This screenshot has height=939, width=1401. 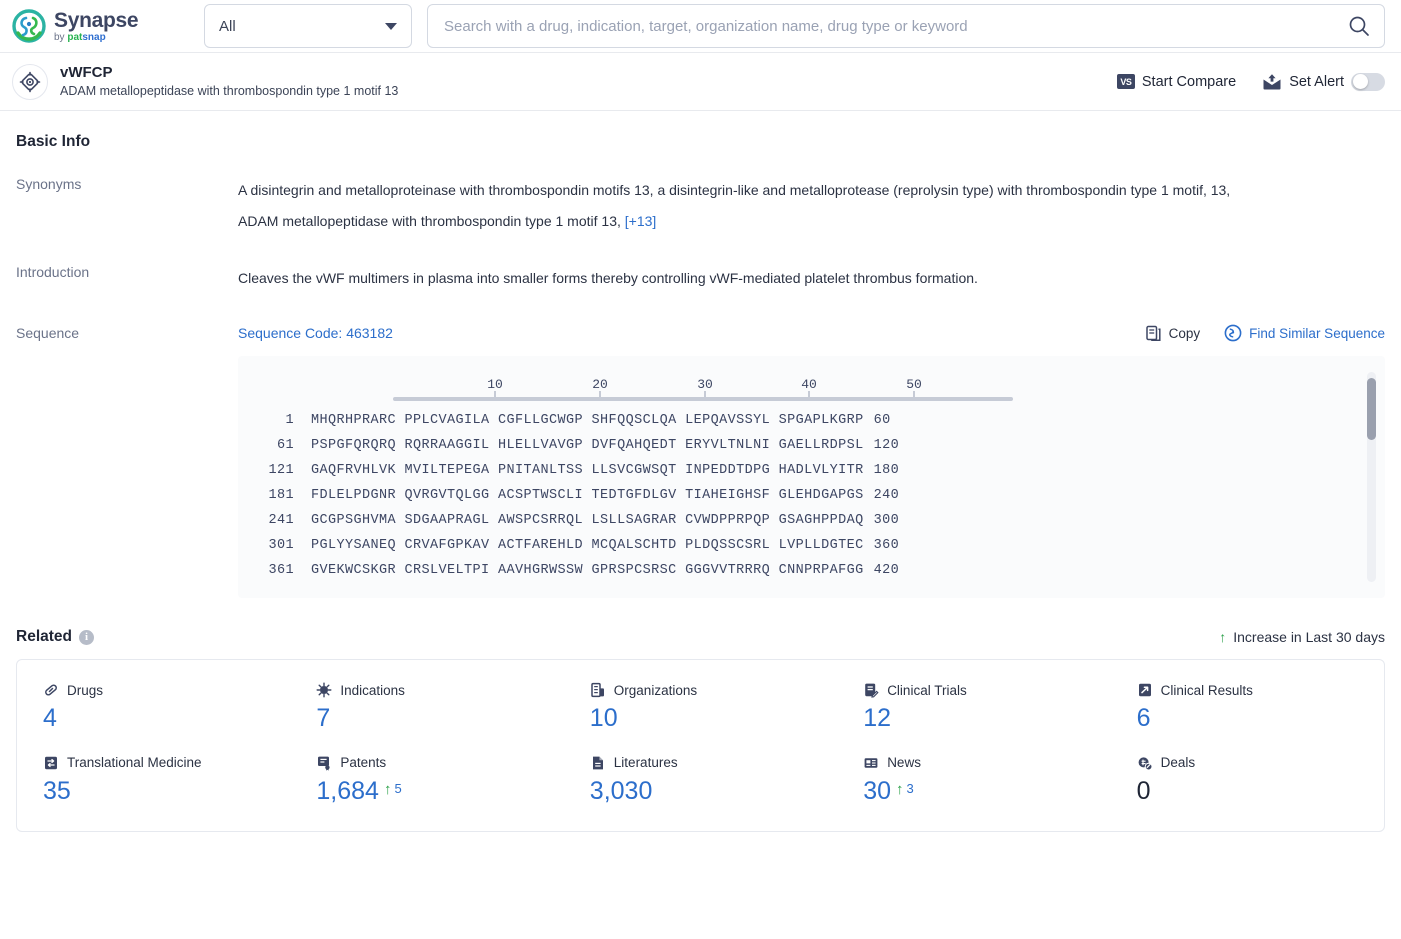 What do you see at coordinates (1247, 780) in the screenshot?
I see `stat-deals: Deals 0` at bounding box center [1247, 780].